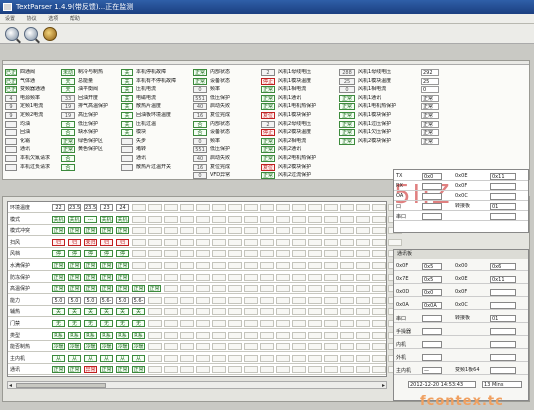 This screenshot has width=534, height=410. What do you see at coordinates (32, 19) in the screenshot?
I see `menu-protocol: 协议` at bounding box center [32, 19].